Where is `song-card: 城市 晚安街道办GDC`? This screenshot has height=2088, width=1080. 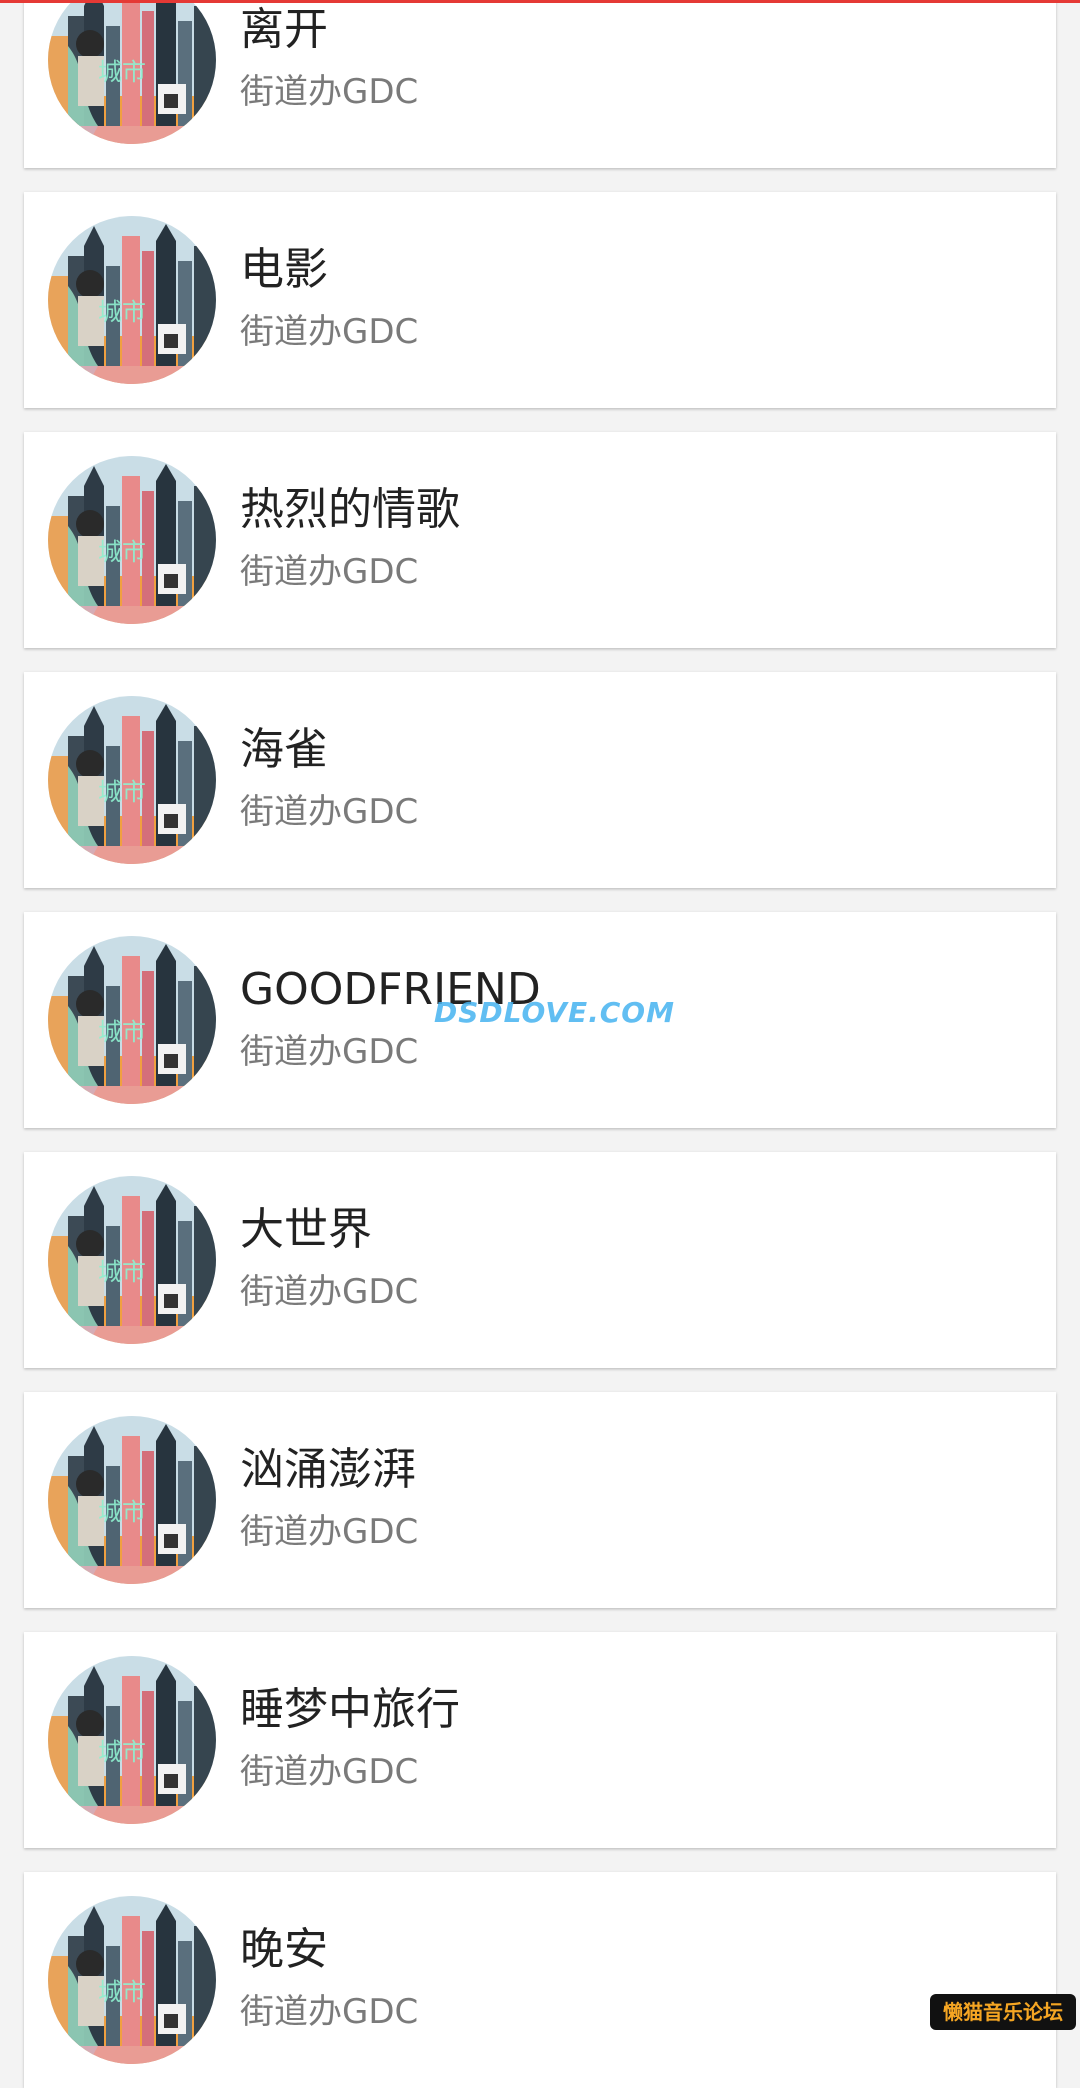 song-card: 城市 晚安街道办GDC is located at coordinates (540, 1980).